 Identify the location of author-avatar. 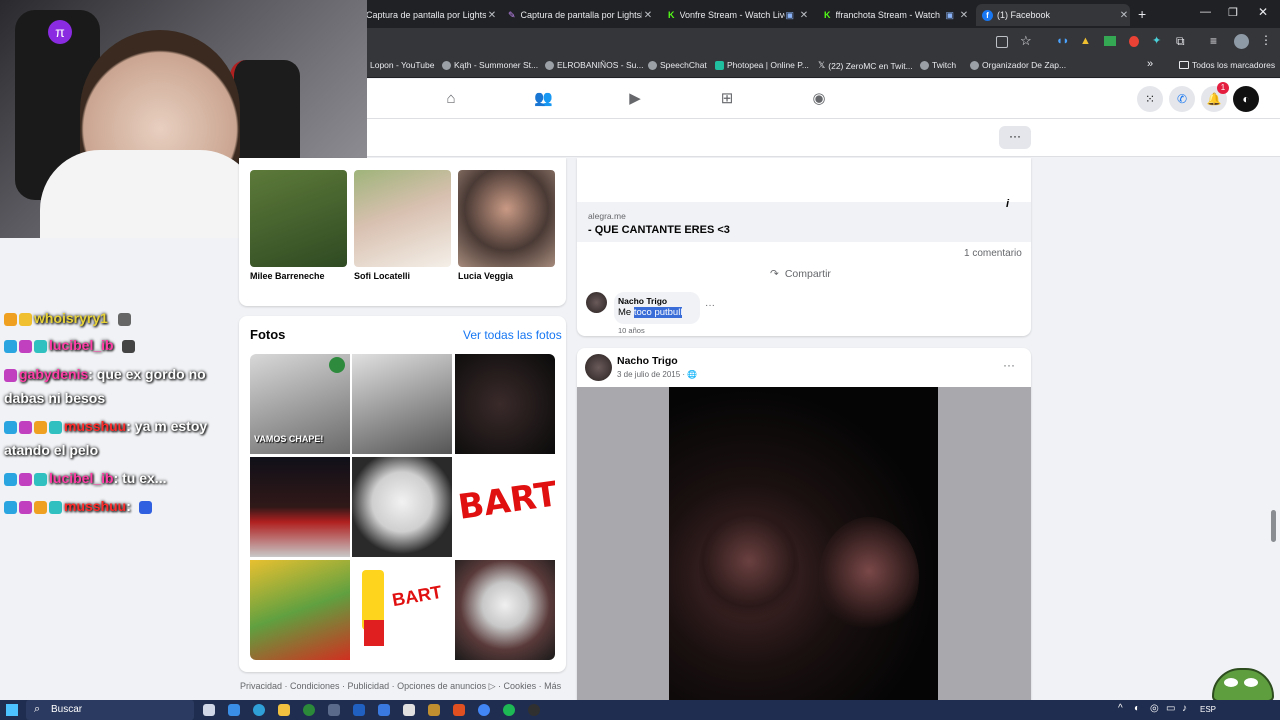
(598, 367).